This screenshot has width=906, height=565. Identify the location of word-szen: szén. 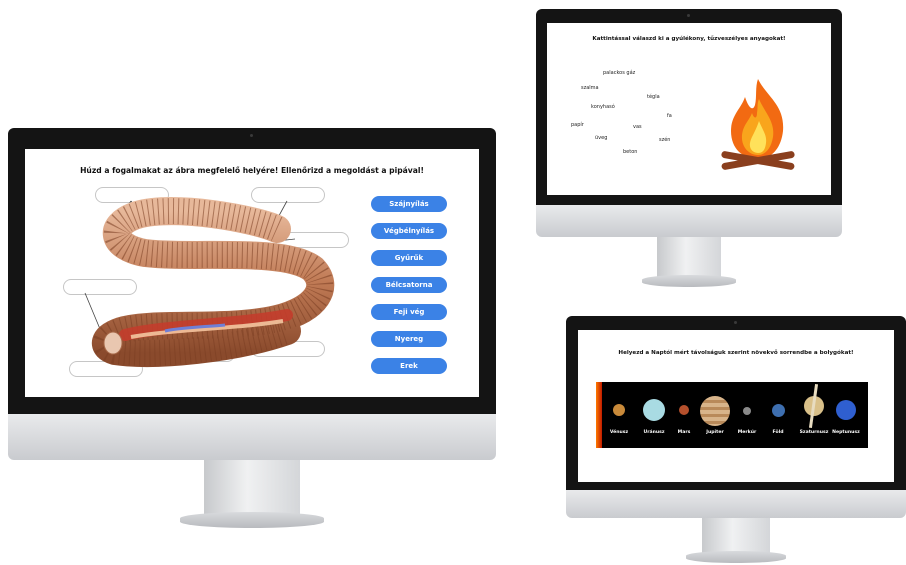
(664, 140).